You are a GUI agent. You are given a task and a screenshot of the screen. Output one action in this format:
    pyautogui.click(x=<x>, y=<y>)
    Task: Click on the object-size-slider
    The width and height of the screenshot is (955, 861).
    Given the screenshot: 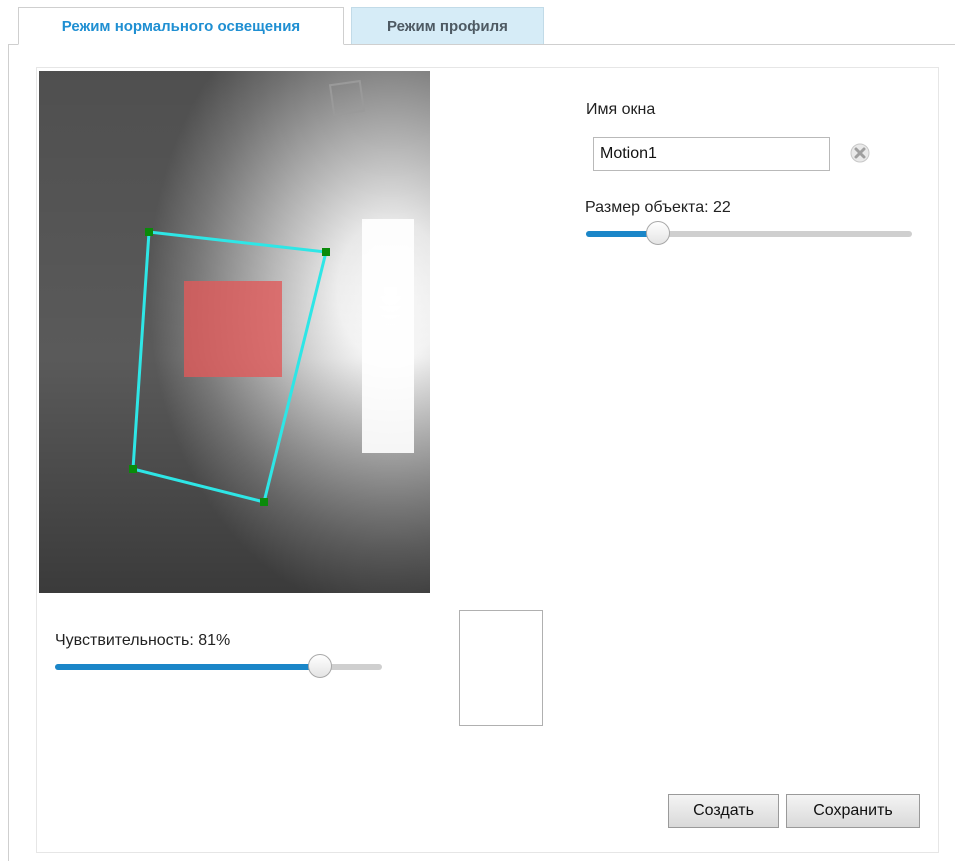 What is the action you would take?
    pyautogui.click(x=749, y=234)
    